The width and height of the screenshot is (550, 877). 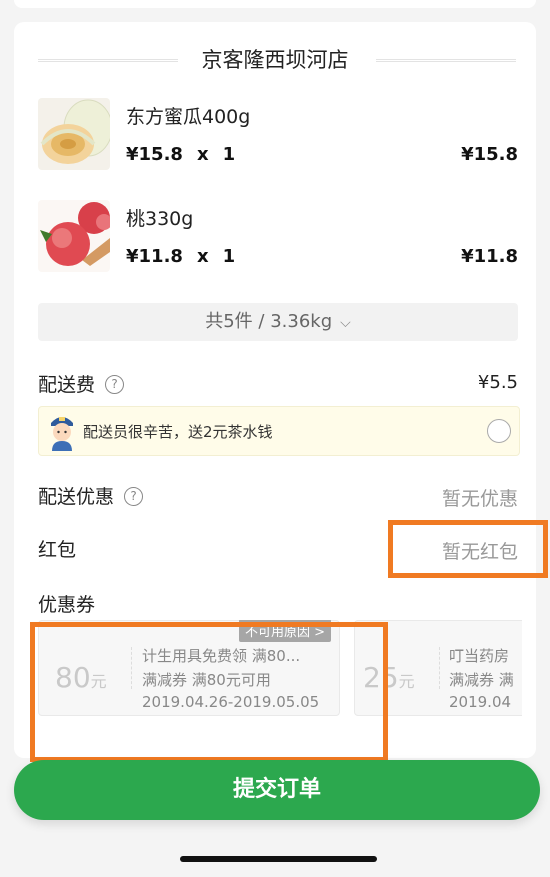 I want to click on delivery-fee-label: 配送费, so click(x=67, y=385).